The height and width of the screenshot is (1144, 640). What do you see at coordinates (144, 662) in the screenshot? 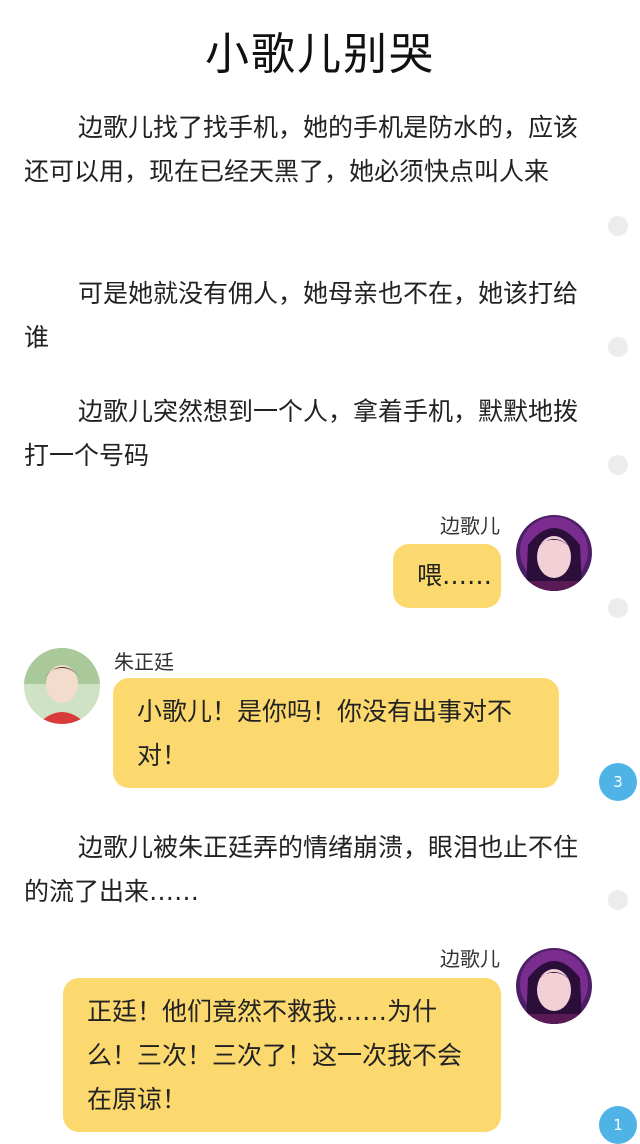
I see `speaker-name: 朱正廷` at bounding box center [144, 662].